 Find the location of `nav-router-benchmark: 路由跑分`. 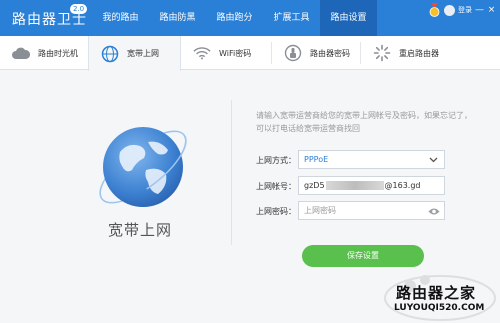

nav-router-benchmark: 路由跑分 is located at coordinates (234, 18).